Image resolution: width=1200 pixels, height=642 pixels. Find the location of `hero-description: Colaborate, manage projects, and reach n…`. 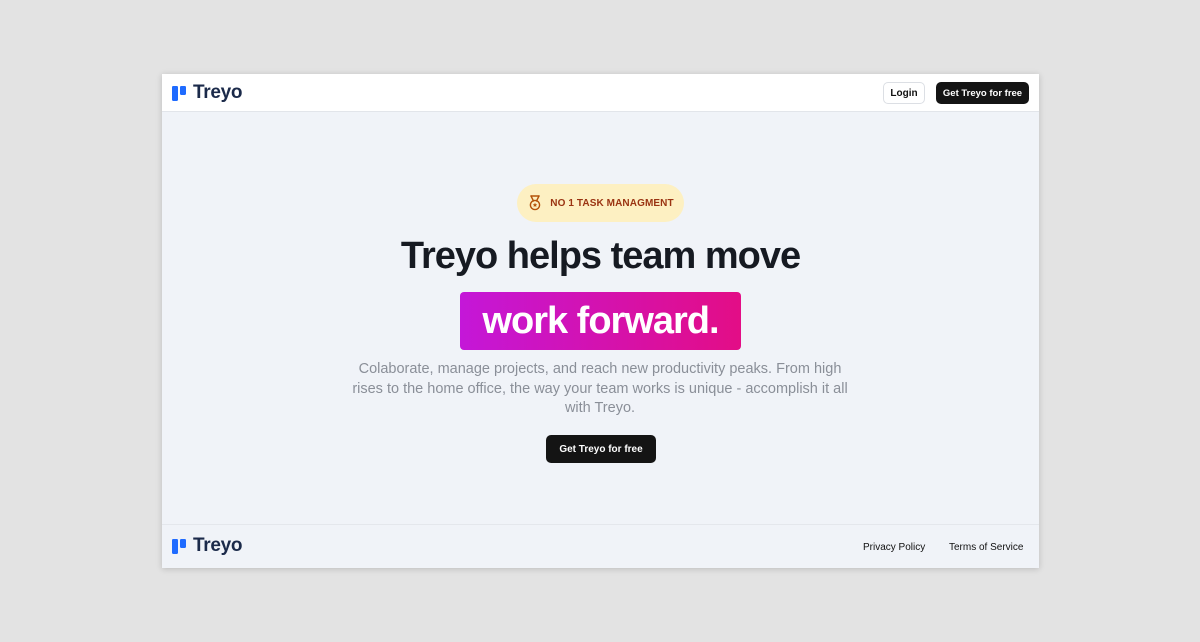

hero-description: Colaborate, manage projects, and reach n… is located at coordinates (600, 388).